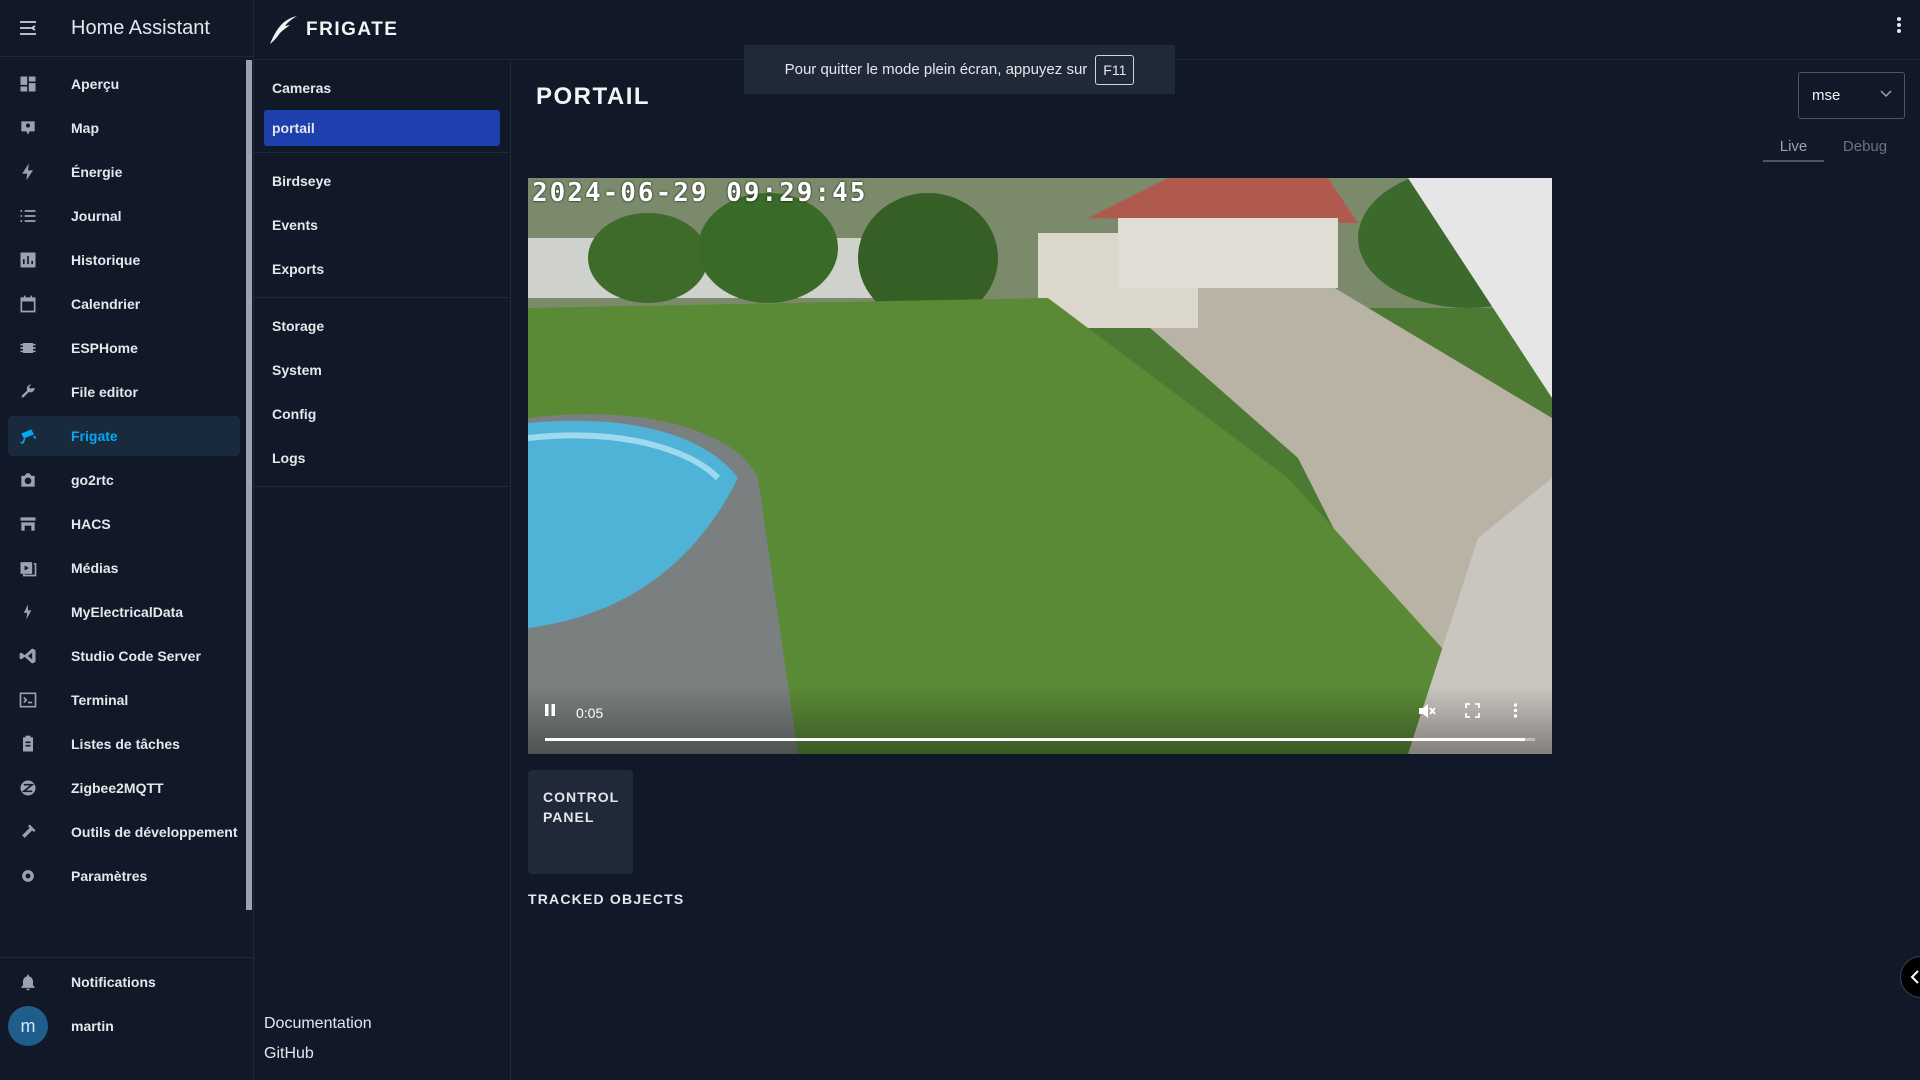 The width and height of the screenshot is (1920, 1080). What do you see at coordinates (85, 128) in the screenshot?
I see `sidebar-item-label: Map` at bounding box center [85, 128].